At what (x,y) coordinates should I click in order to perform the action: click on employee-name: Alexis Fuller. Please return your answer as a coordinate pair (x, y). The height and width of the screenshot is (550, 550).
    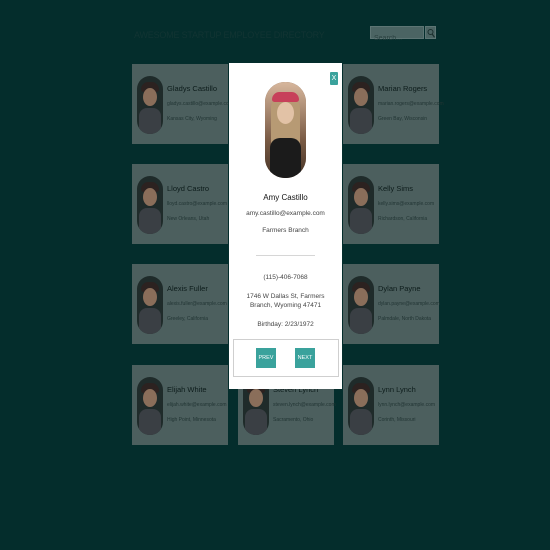
    Looking at the image, I should click on (187, 288).